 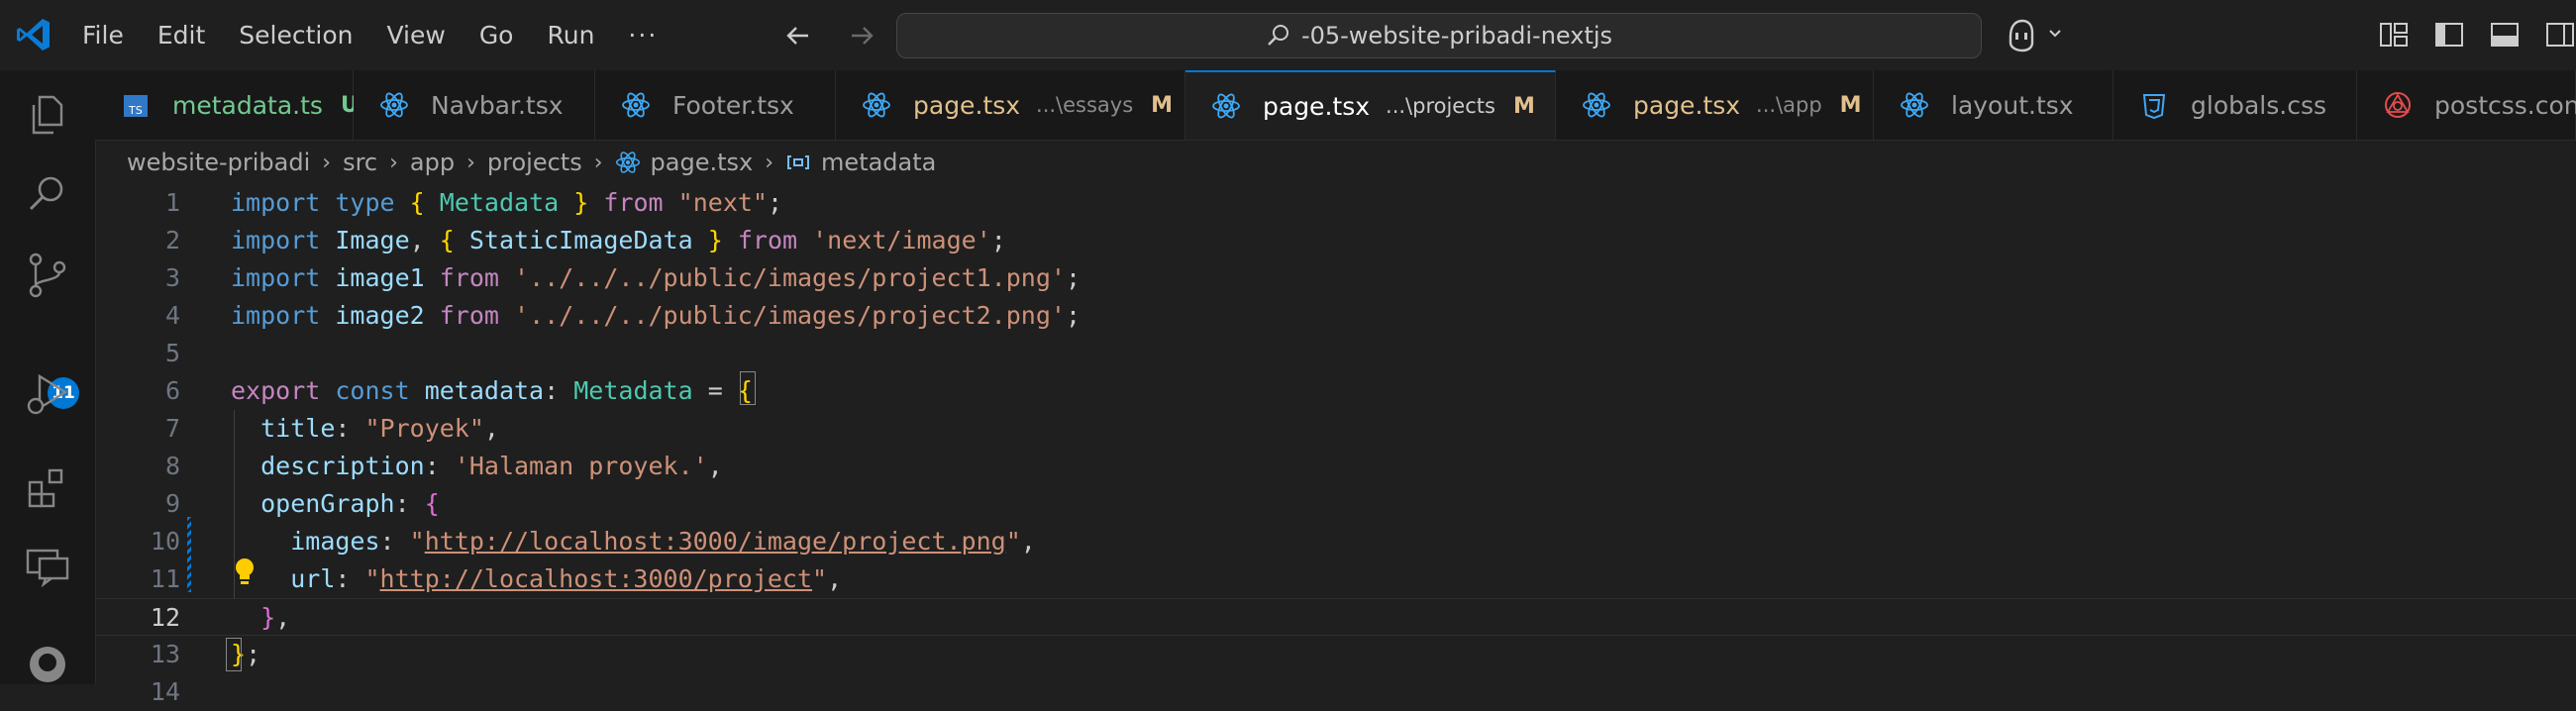 What do you see at coordinates (47, 664) in the screenshot?
I see `github-icon` at bounding box center [47, 664].